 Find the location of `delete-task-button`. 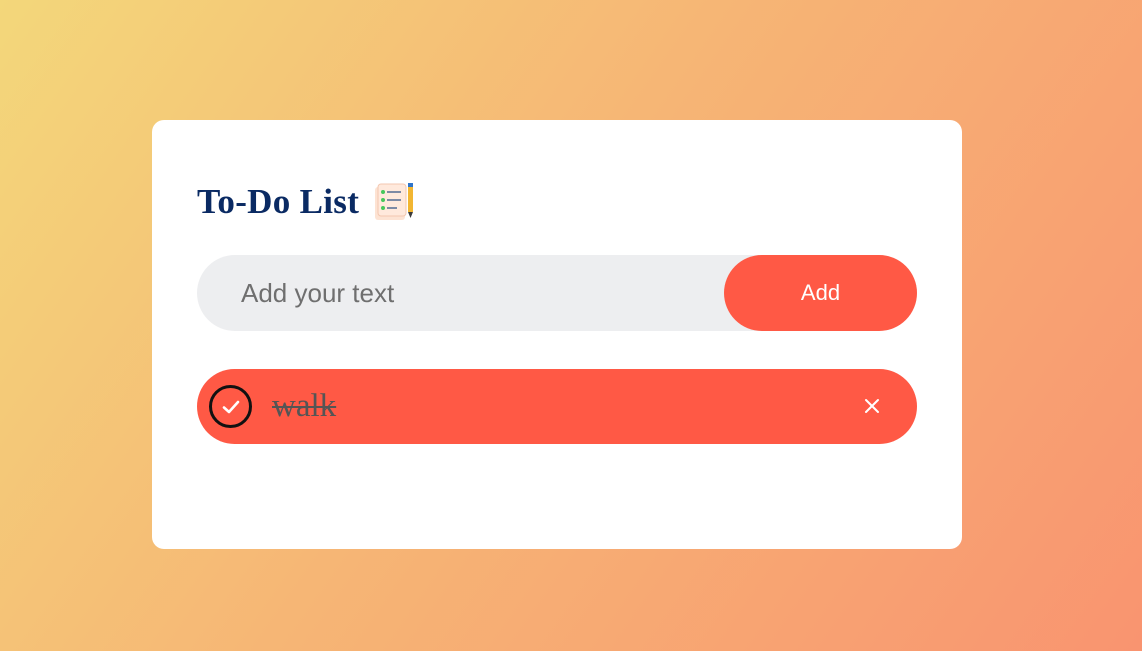

delete-task-button is located at coordinates (872, 406).